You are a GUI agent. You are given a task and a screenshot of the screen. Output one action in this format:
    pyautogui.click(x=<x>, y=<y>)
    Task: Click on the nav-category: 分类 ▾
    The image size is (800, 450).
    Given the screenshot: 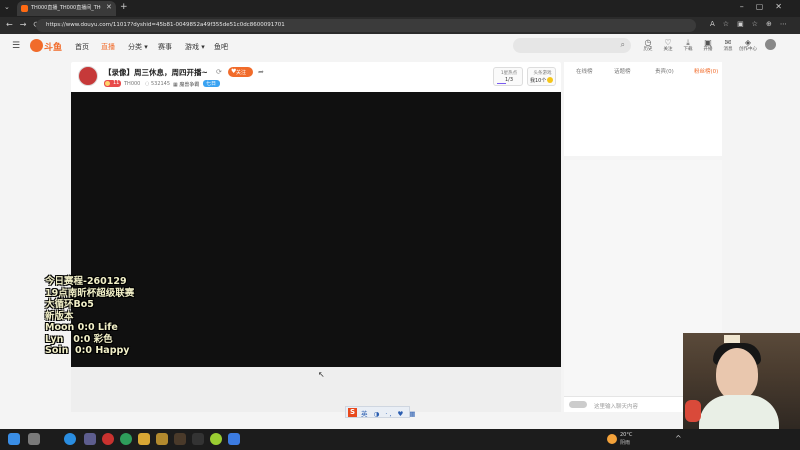 What is the action you would take?
    pyautogui.click(x=138, y=47)
    